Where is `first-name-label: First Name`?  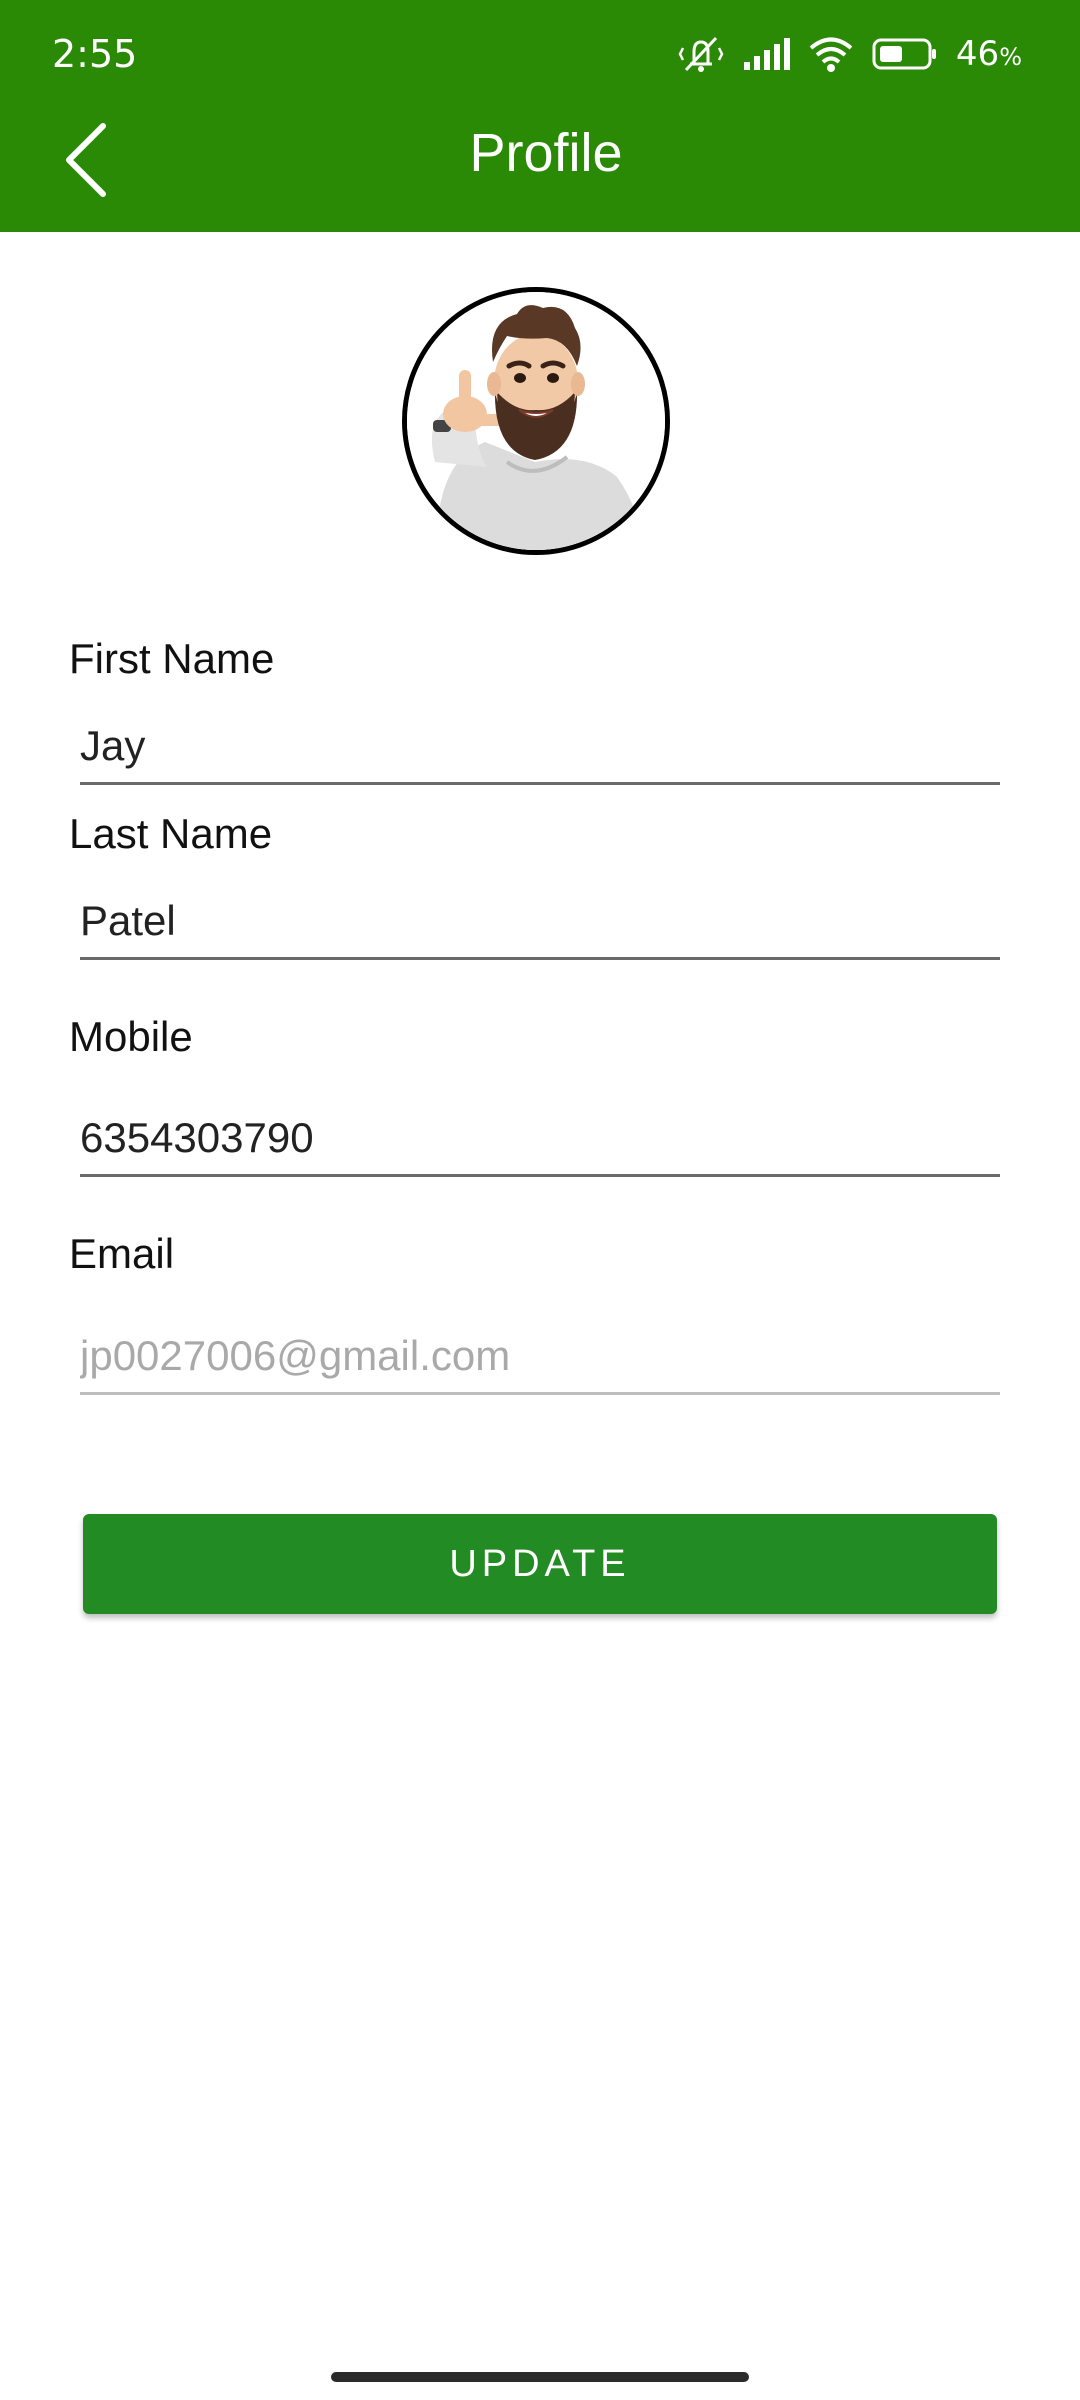 first-name-label: First Name is located at coordinates (172, 658).